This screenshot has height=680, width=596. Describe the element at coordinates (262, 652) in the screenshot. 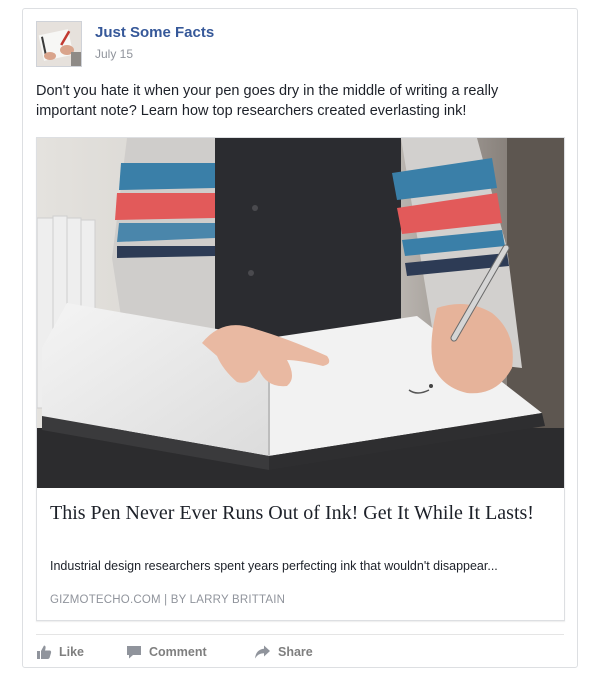

I see `share-arrow-icon` at that location.